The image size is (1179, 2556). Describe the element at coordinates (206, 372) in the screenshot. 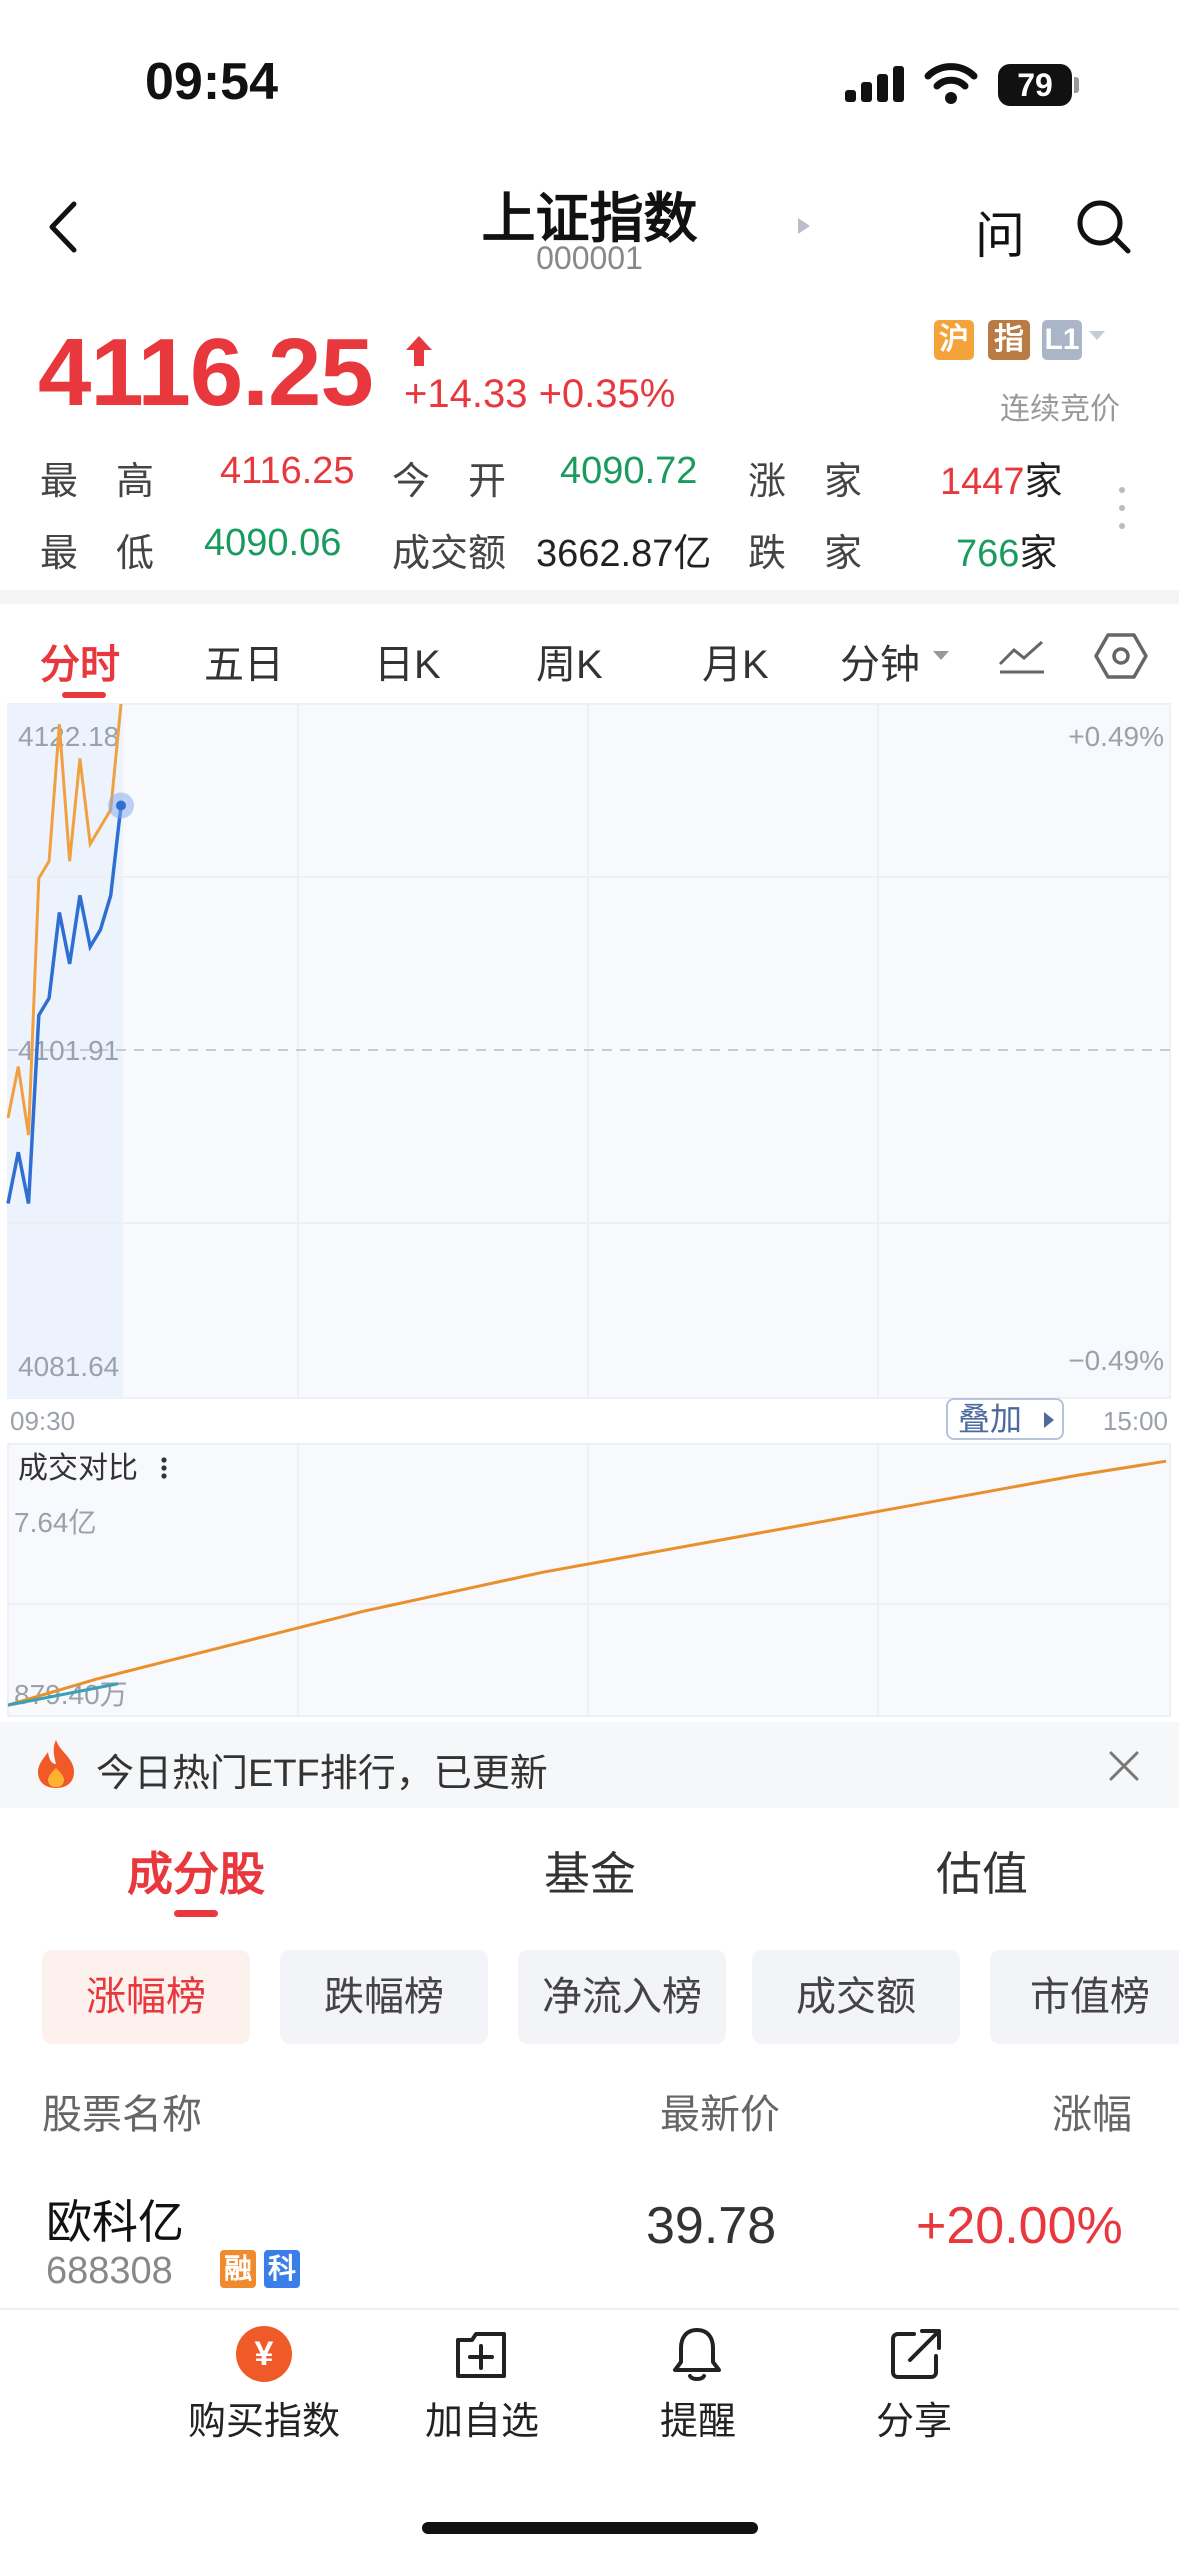

I see `index-price: 4116.25` at that location.